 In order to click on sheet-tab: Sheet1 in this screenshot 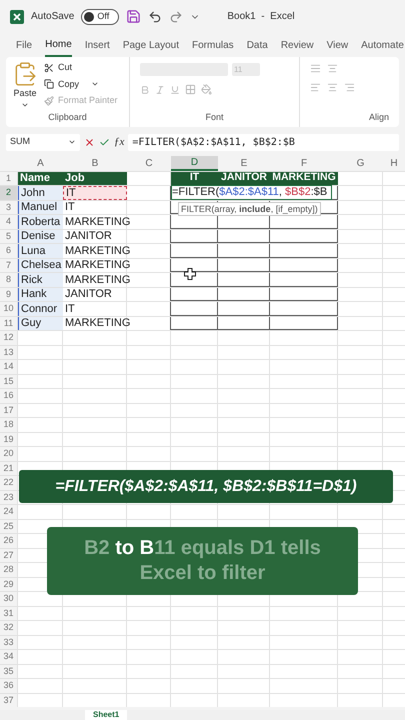, I will do `click(106, 715)`.